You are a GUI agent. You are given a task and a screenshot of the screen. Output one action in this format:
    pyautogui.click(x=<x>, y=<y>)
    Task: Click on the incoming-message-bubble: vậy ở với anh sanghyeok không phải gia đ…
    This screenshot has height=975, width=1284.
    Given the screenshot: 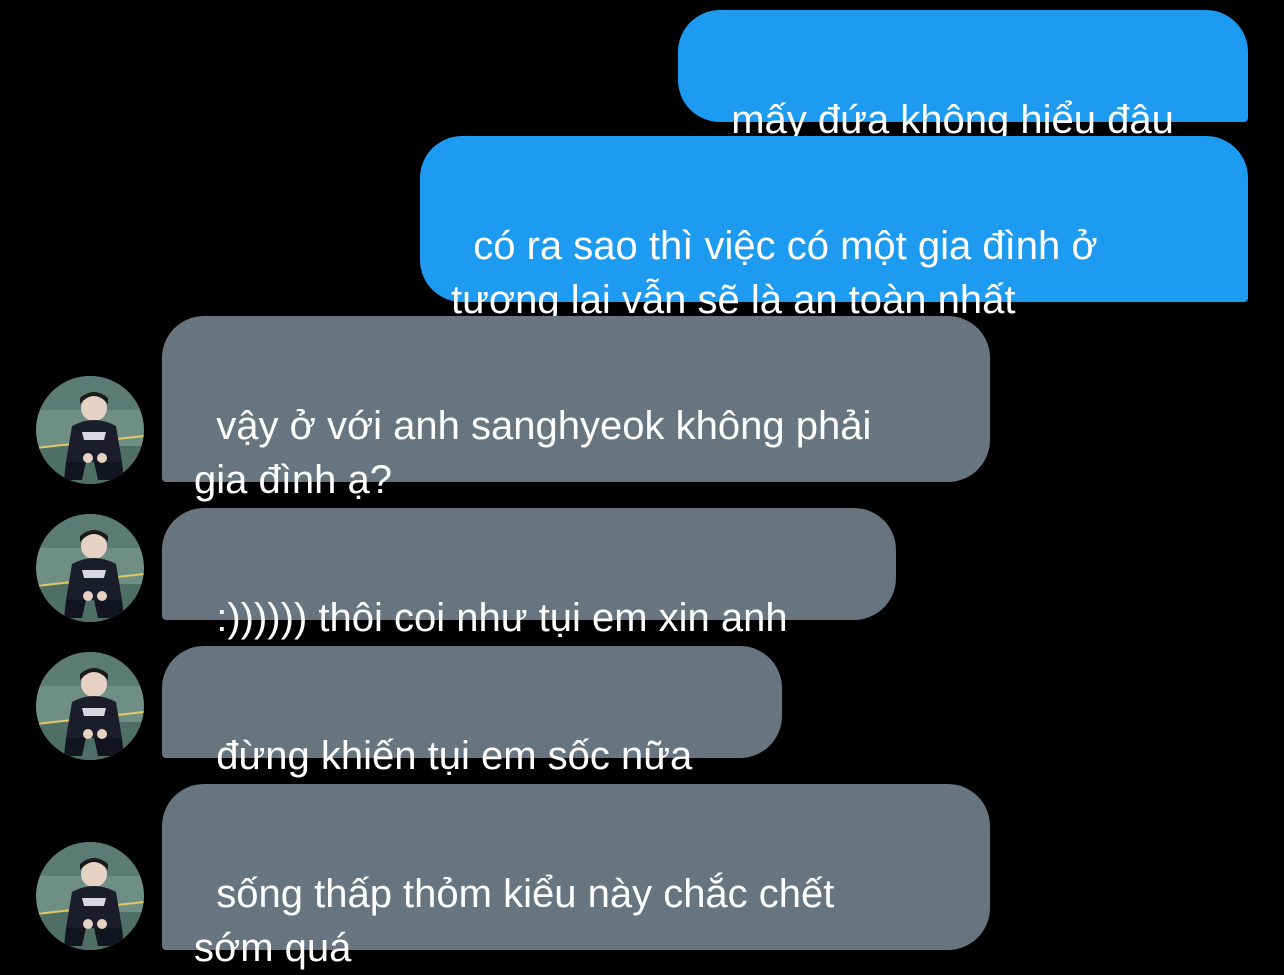 What is the action you would take?
    pyautogui.click(x=576, y=409)
    